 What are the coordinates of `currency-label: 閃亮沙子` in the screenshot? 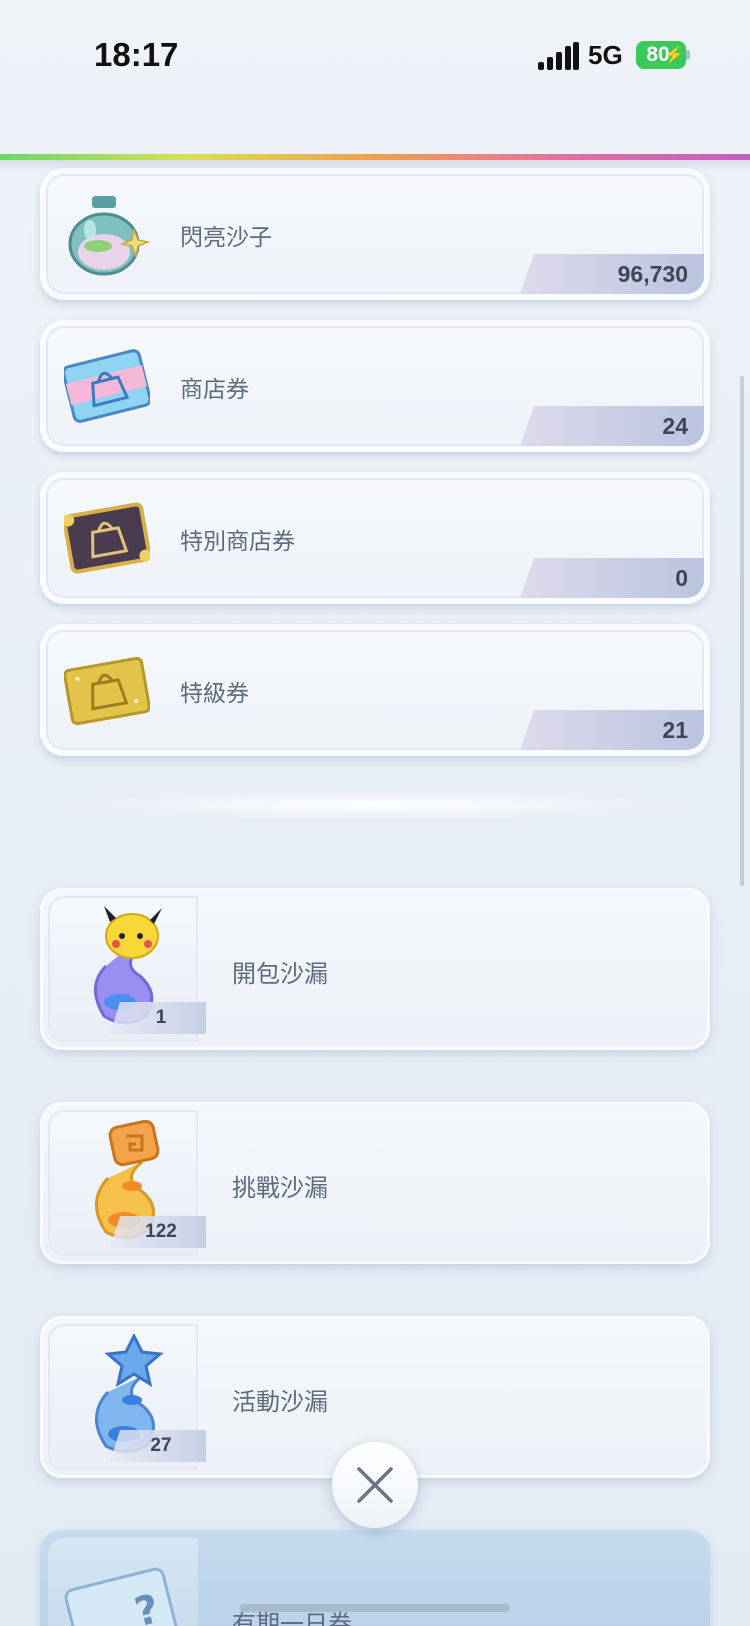 It's located at (226, 238).